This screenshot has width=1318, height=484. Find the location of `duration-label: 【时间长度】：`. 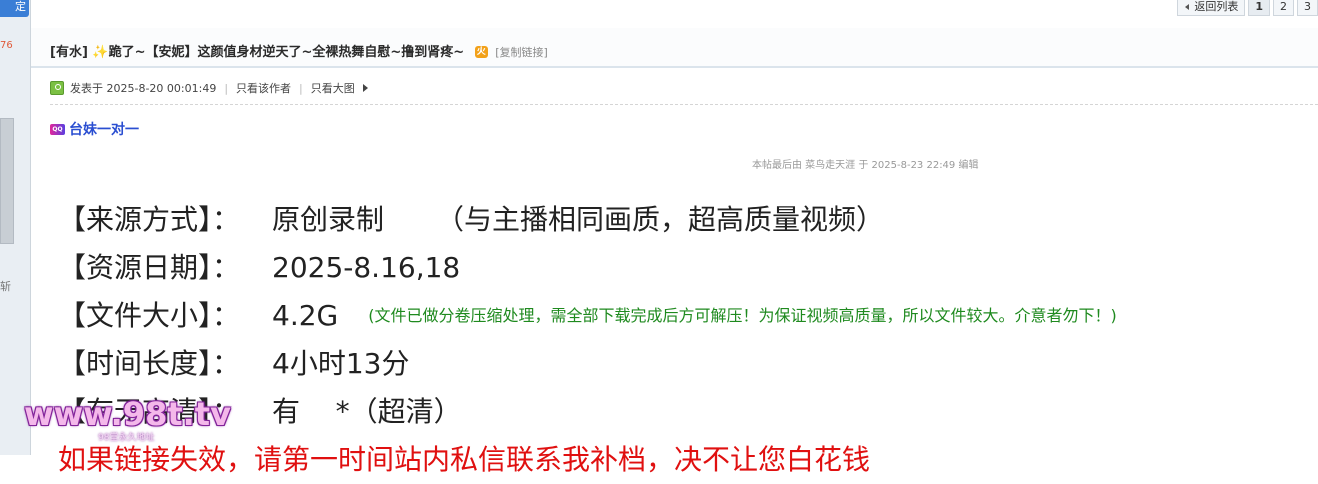

duration-label: 【时间长度】： is located at coordinates (149, 363).